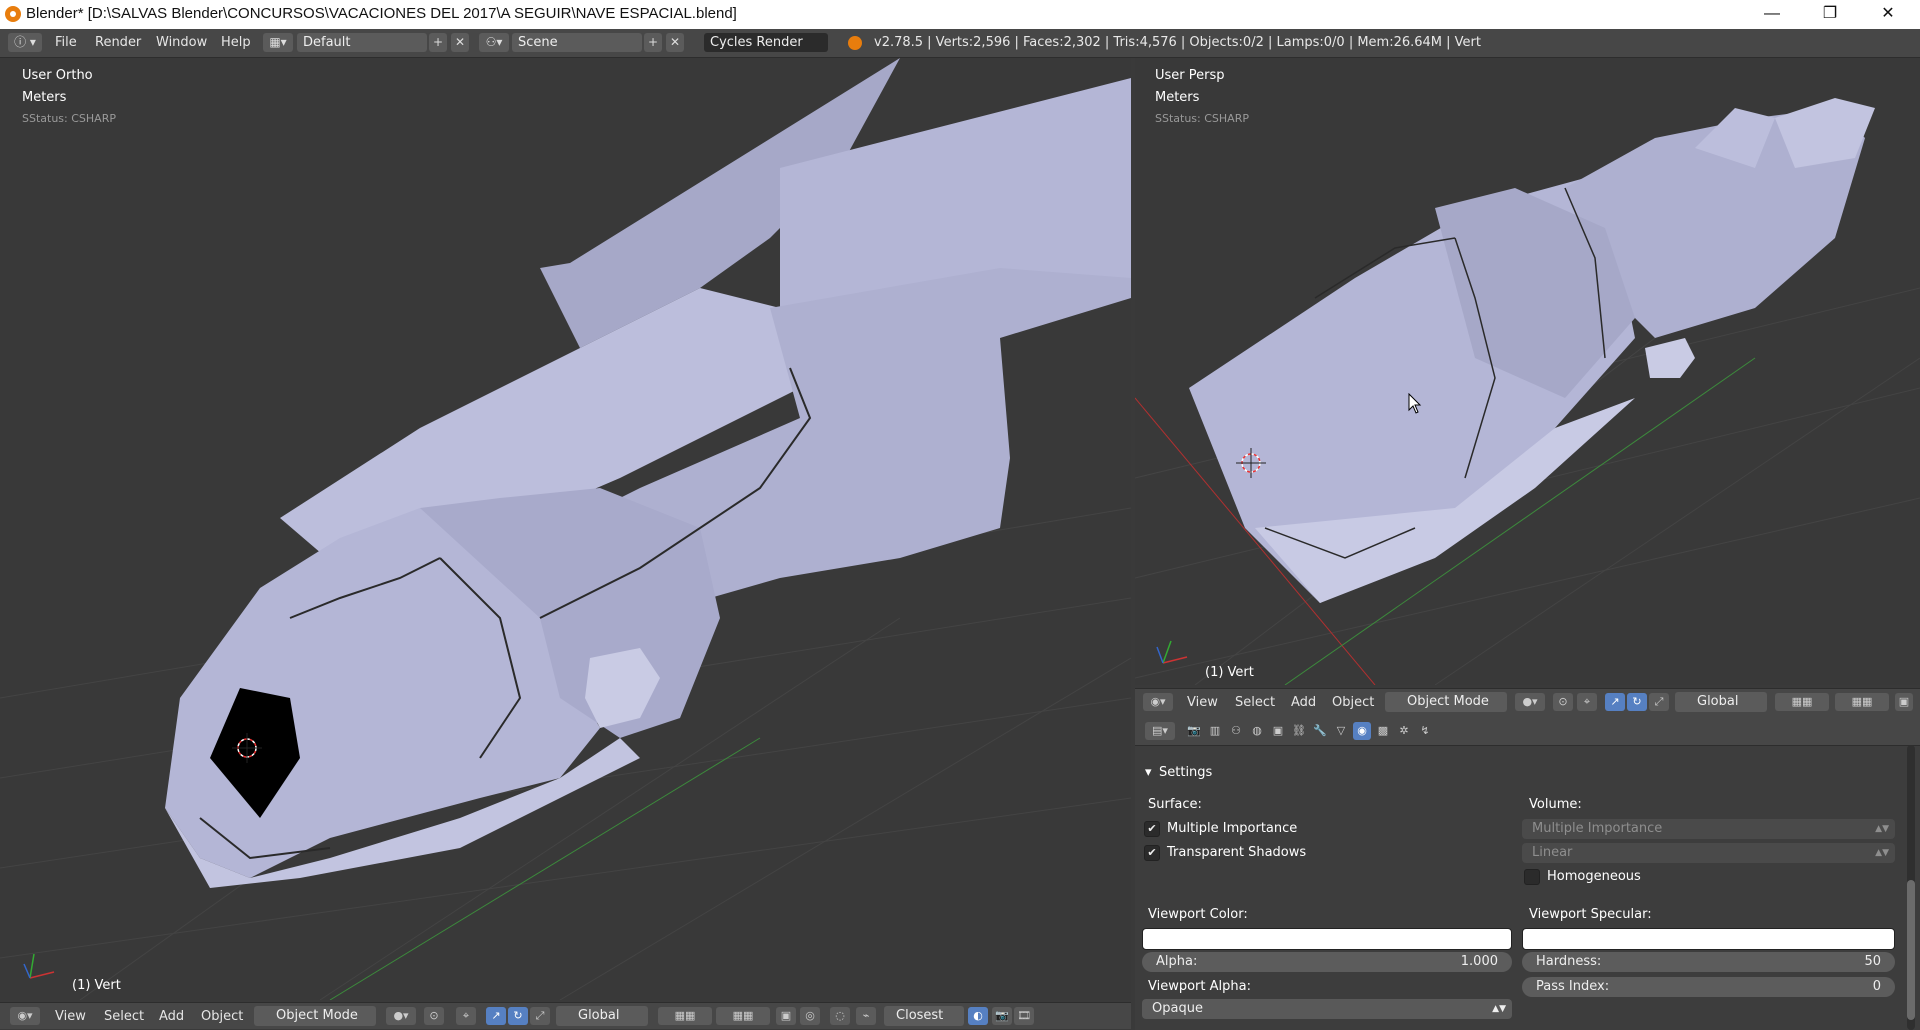 This screenshot has height=1030, width=1920. I want to click on world-tab-icon: ◍, so click(1257, 731).